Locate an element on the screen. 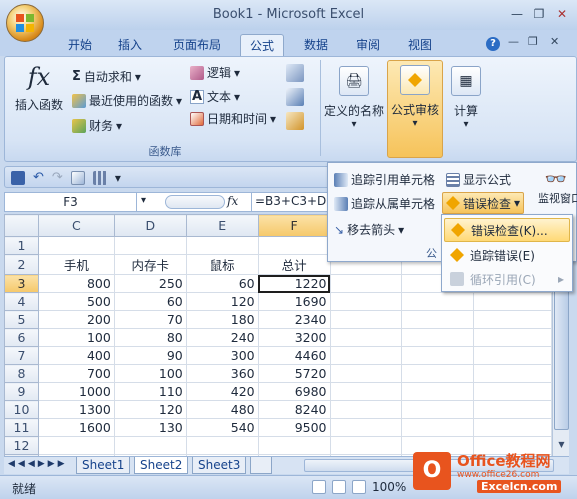 This screenshot has width=577, height=499. cell-e: 480 is located at coordinates (222, 409).